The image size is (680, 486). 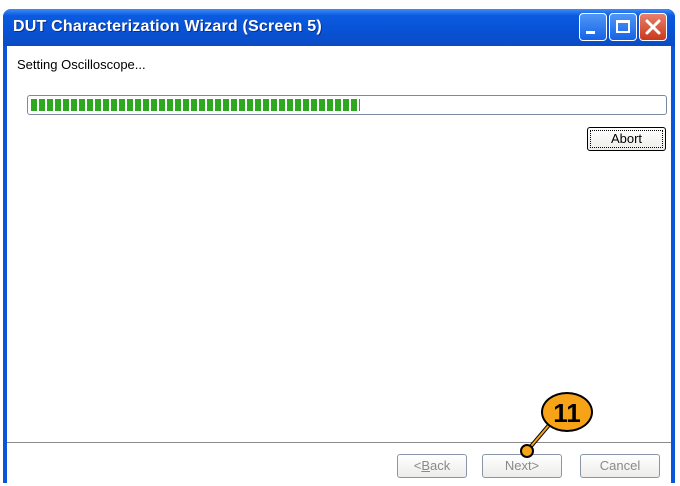 What do you see at coordinates (567, 412) in the screenshot?
I see `step-callout-badge: 11` at bounding box center [567, 412].